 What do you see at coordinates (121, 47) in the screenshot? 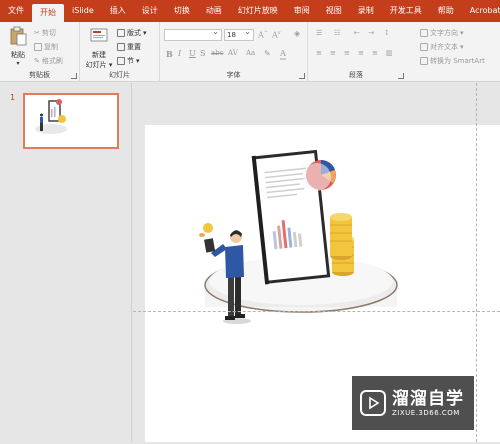
I see `reset-icon` at bounding box center [121, 47].